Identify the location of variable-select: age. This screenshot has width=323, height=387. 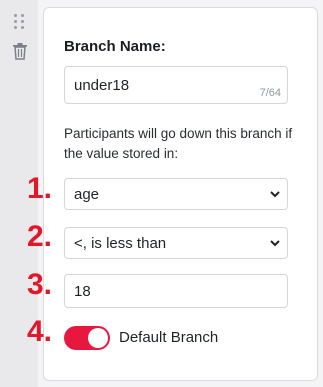
(176, 194).